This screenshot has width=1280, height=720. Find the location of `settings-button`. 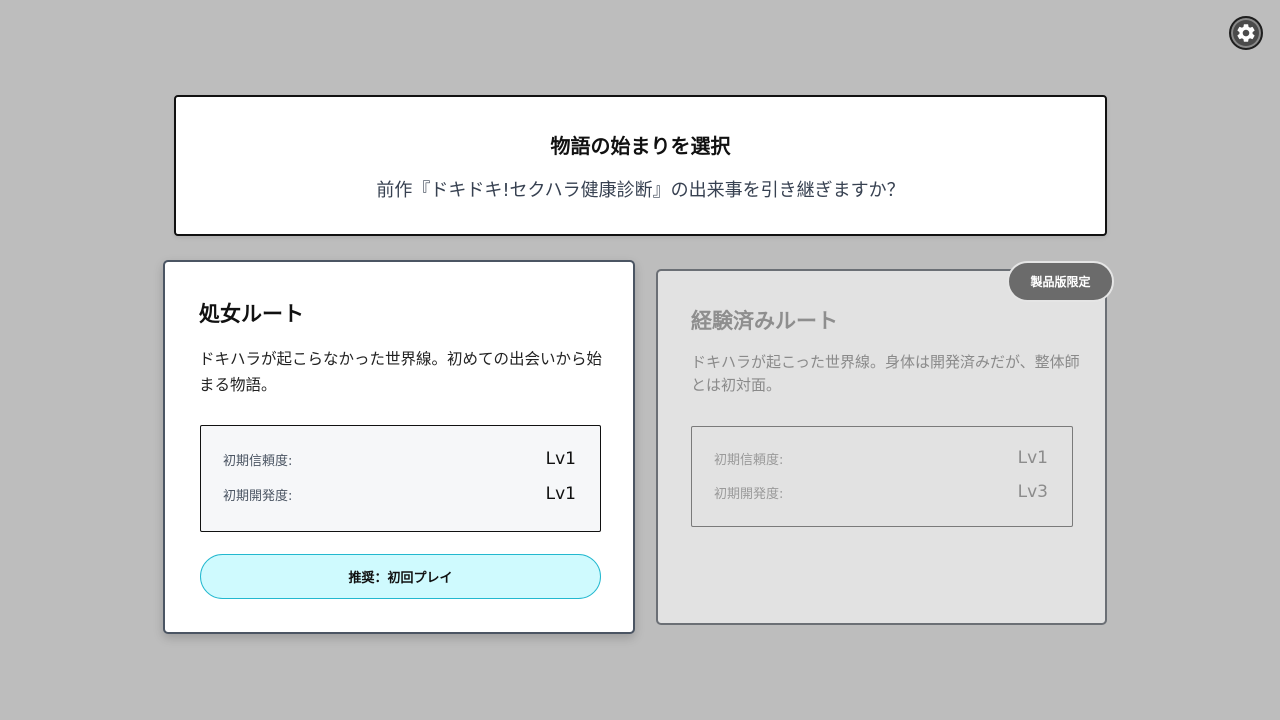

settings-button is located at coordinates (1246, 33).